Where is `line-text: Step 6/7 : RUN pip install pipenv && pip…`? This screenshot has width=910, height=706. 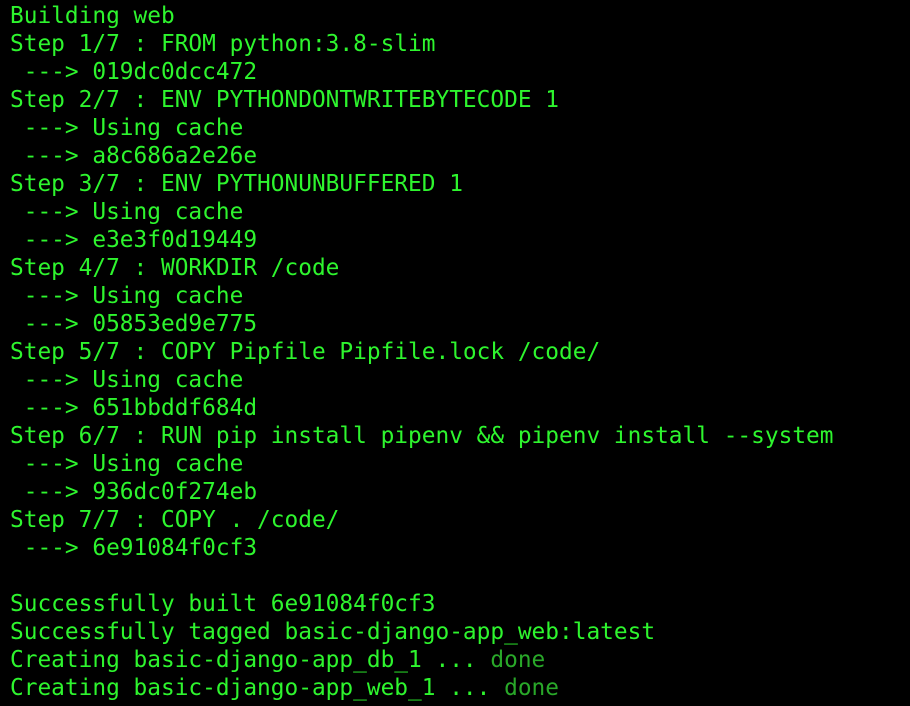 line-text: Step 6/7 : RUN pip install pipenv && pip… is located at coordinates (422, 436).